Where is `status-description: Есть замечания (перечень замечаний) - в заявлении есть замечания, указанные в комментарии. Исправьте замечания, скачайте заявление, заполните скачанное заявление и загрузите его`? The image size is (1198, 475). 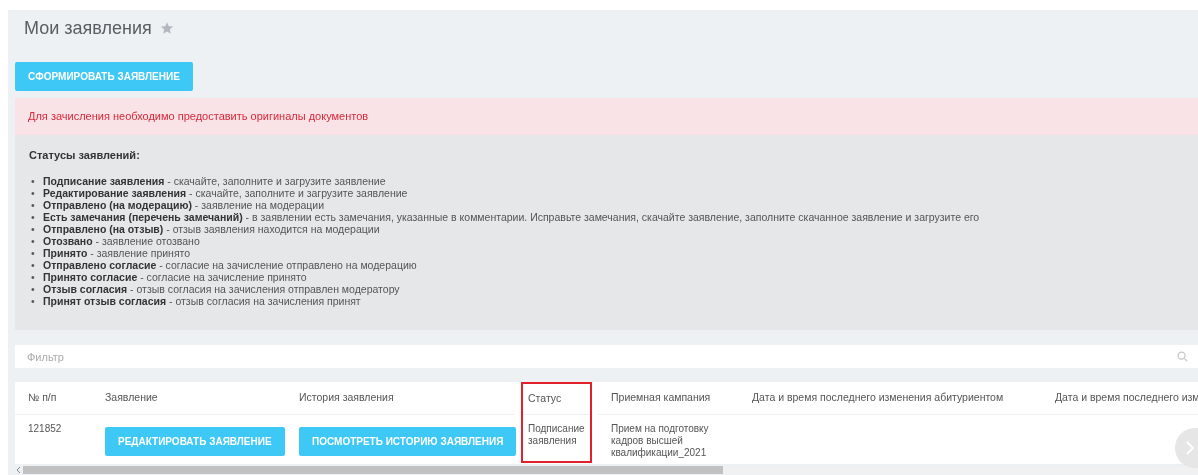
status-description: Есть замечания (перечень замечаний) - в заявлении есть замечания, указанные в комментарии. Исправьте замечания, скачайте заявление, заполните скачанное заявление и загрузите его is located at coordinates (511, 216).